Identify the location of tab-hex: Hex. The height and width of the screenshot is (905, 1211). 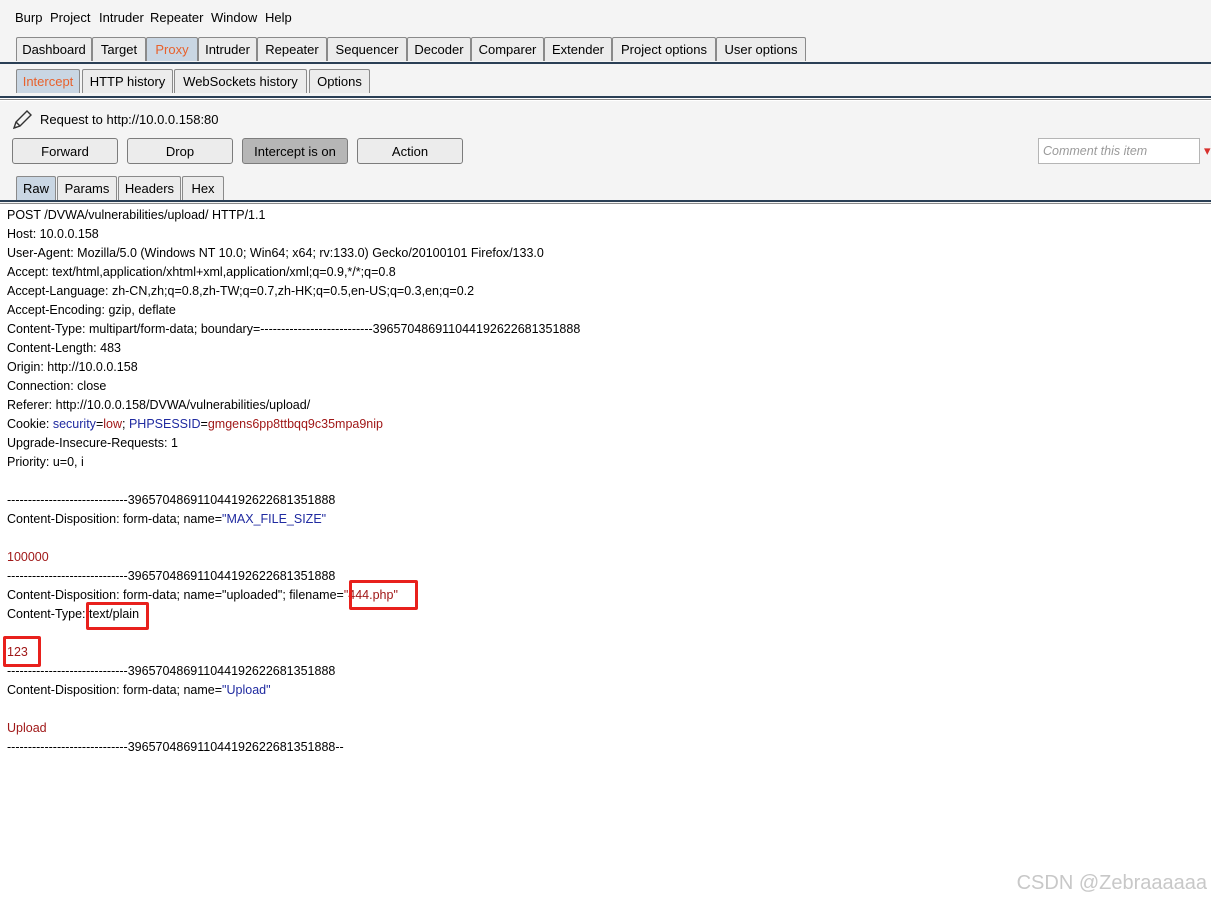
(203, 188).